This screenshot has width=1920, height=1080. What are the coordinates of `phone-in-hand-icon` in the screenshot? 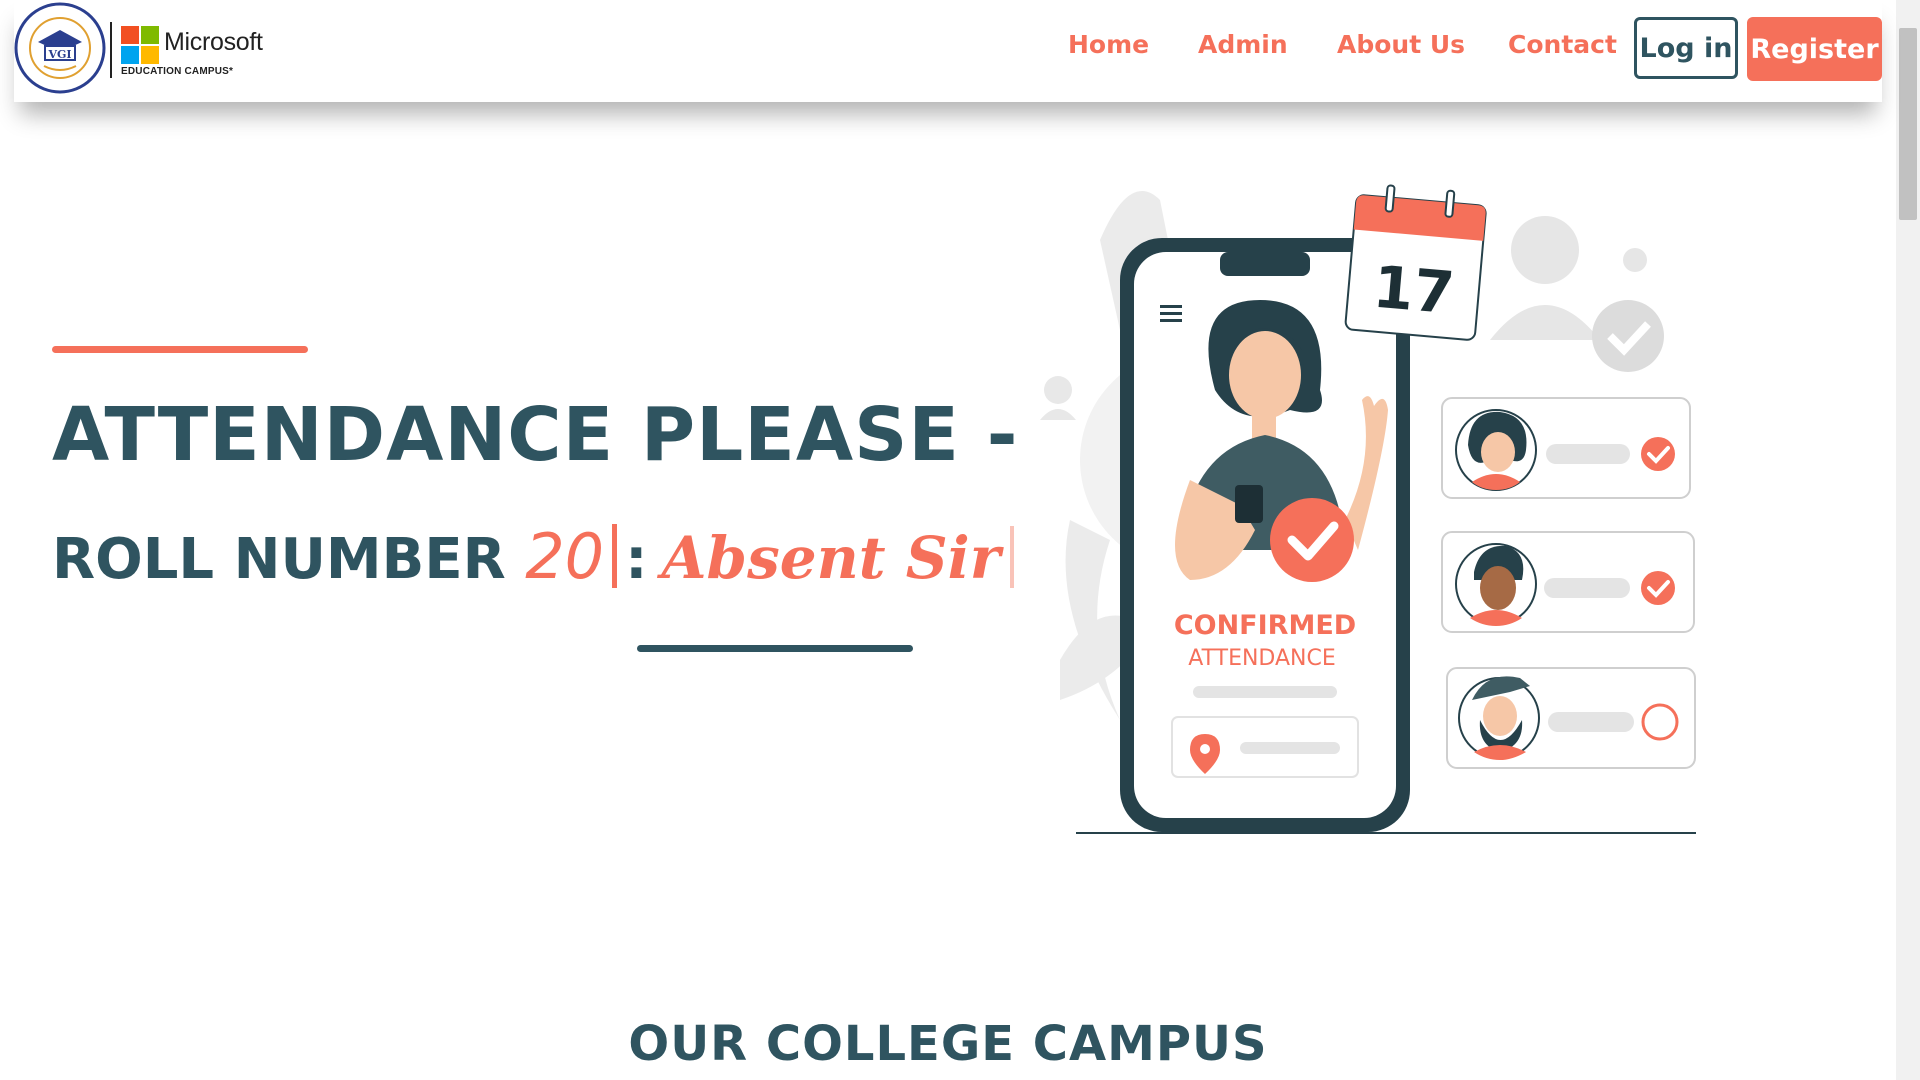 It's located at (1249, 504).